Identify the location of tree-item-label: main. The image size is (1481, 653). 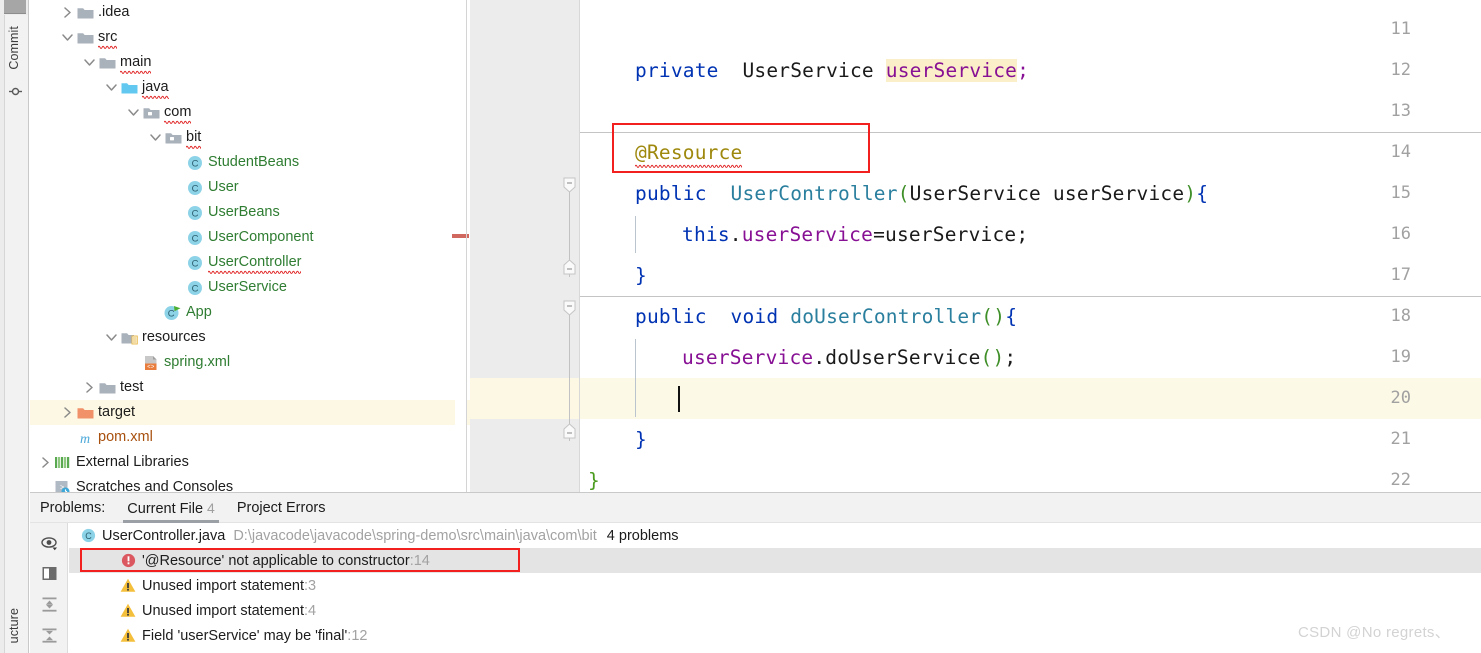
(136, 64).